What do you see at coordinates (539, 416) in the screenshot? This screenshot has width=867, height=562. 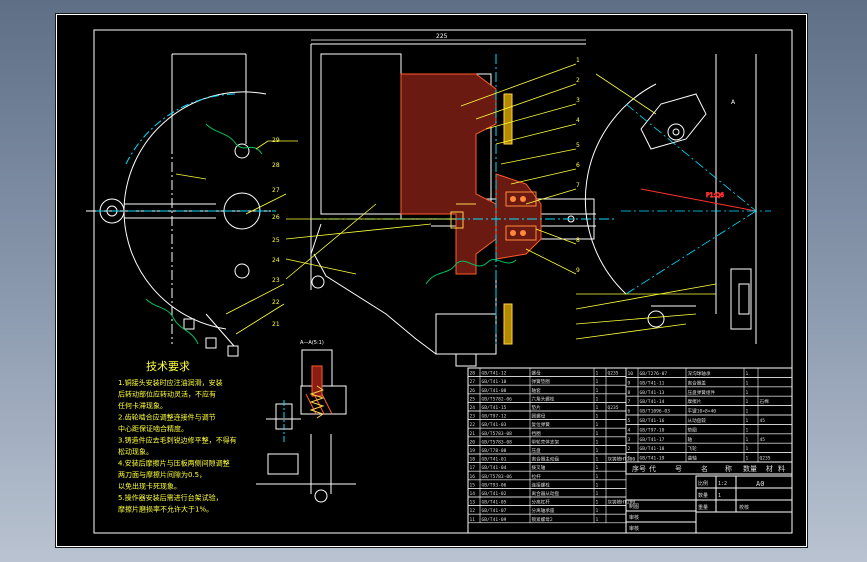 I see `part-name: 圆螺母` at bounding box center [539, 416].